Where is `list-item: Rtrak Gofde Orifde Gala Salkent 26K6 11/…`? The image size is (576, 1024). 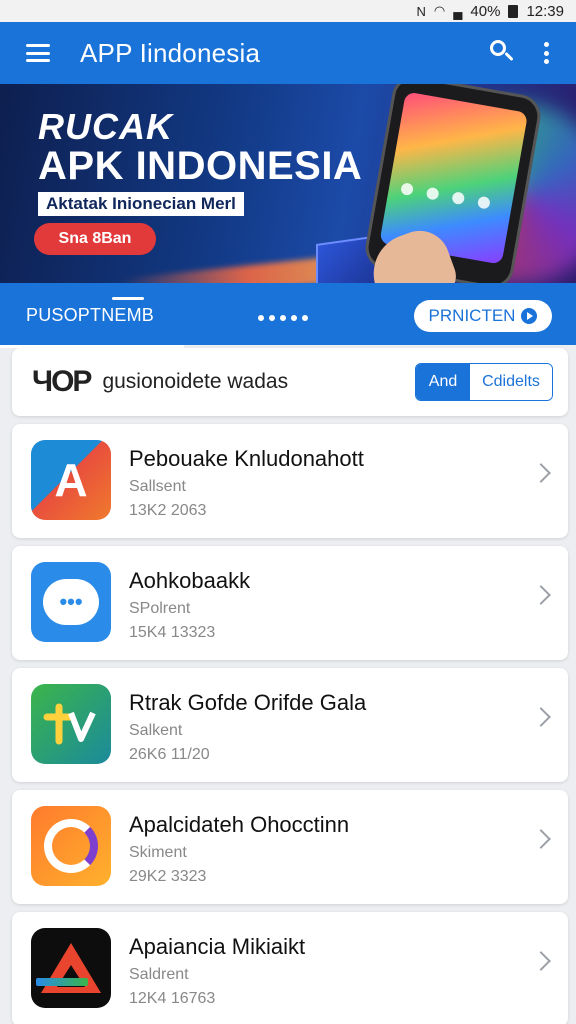 list-item: Rtrak Gofde Orifde Gala Salkent 26K6 11/… is located at coordinates (290, 725).